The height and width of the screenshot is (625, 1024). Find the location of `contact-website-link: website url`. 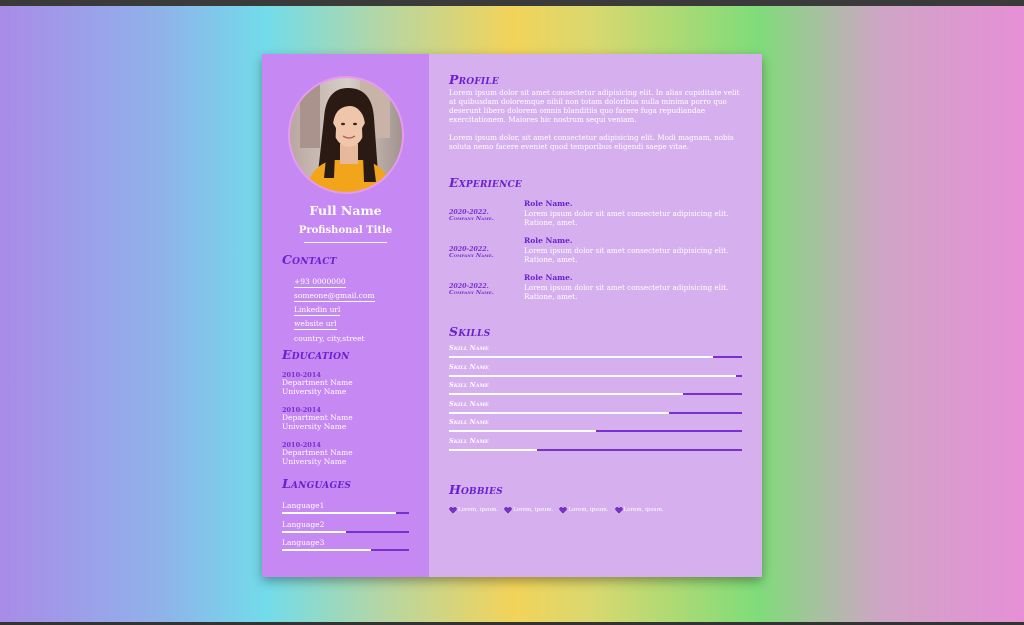

contact-website-link: website url is located at coordinates (315, 324).